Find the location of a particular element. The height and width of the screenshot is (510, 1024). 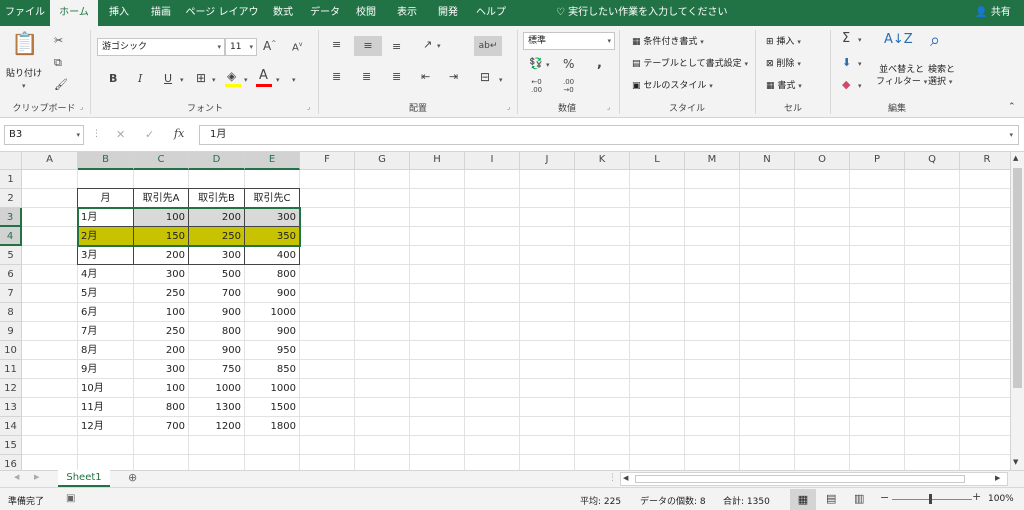

tab-8: 表示 is located at coordinates (407, 13).